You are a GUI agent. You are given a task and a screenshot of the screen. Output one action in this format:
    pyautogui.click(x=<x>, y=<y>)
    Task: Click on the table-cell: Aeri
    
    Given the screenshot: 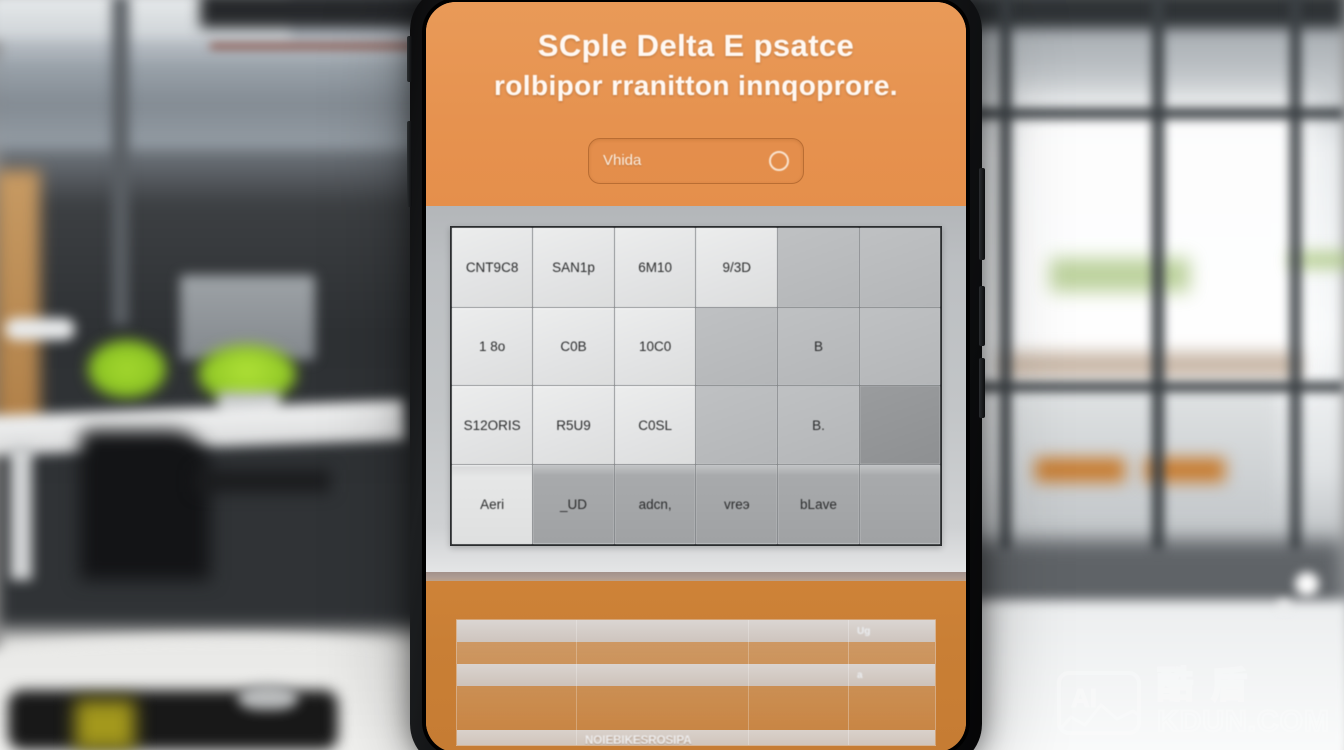 What is the action you would take?
    pyautogui.click(x=492, y=504)
    